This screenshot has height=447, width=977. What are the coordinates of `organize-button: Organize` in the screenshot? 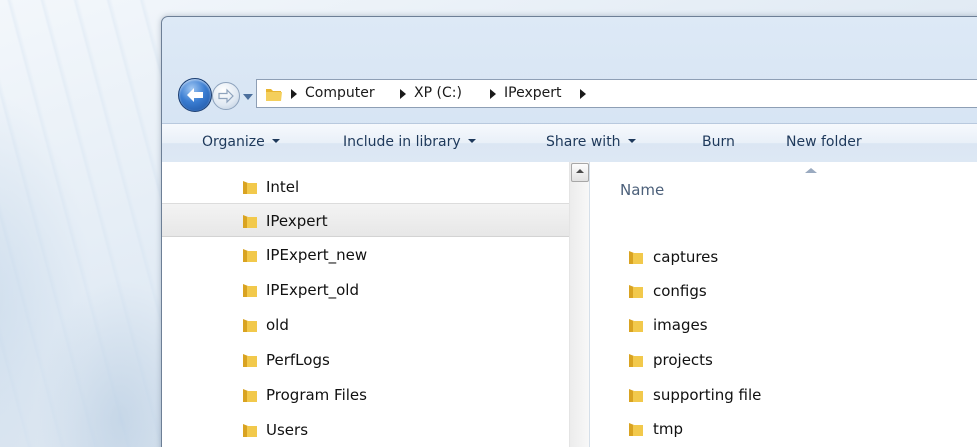 It's located at (241, 142).